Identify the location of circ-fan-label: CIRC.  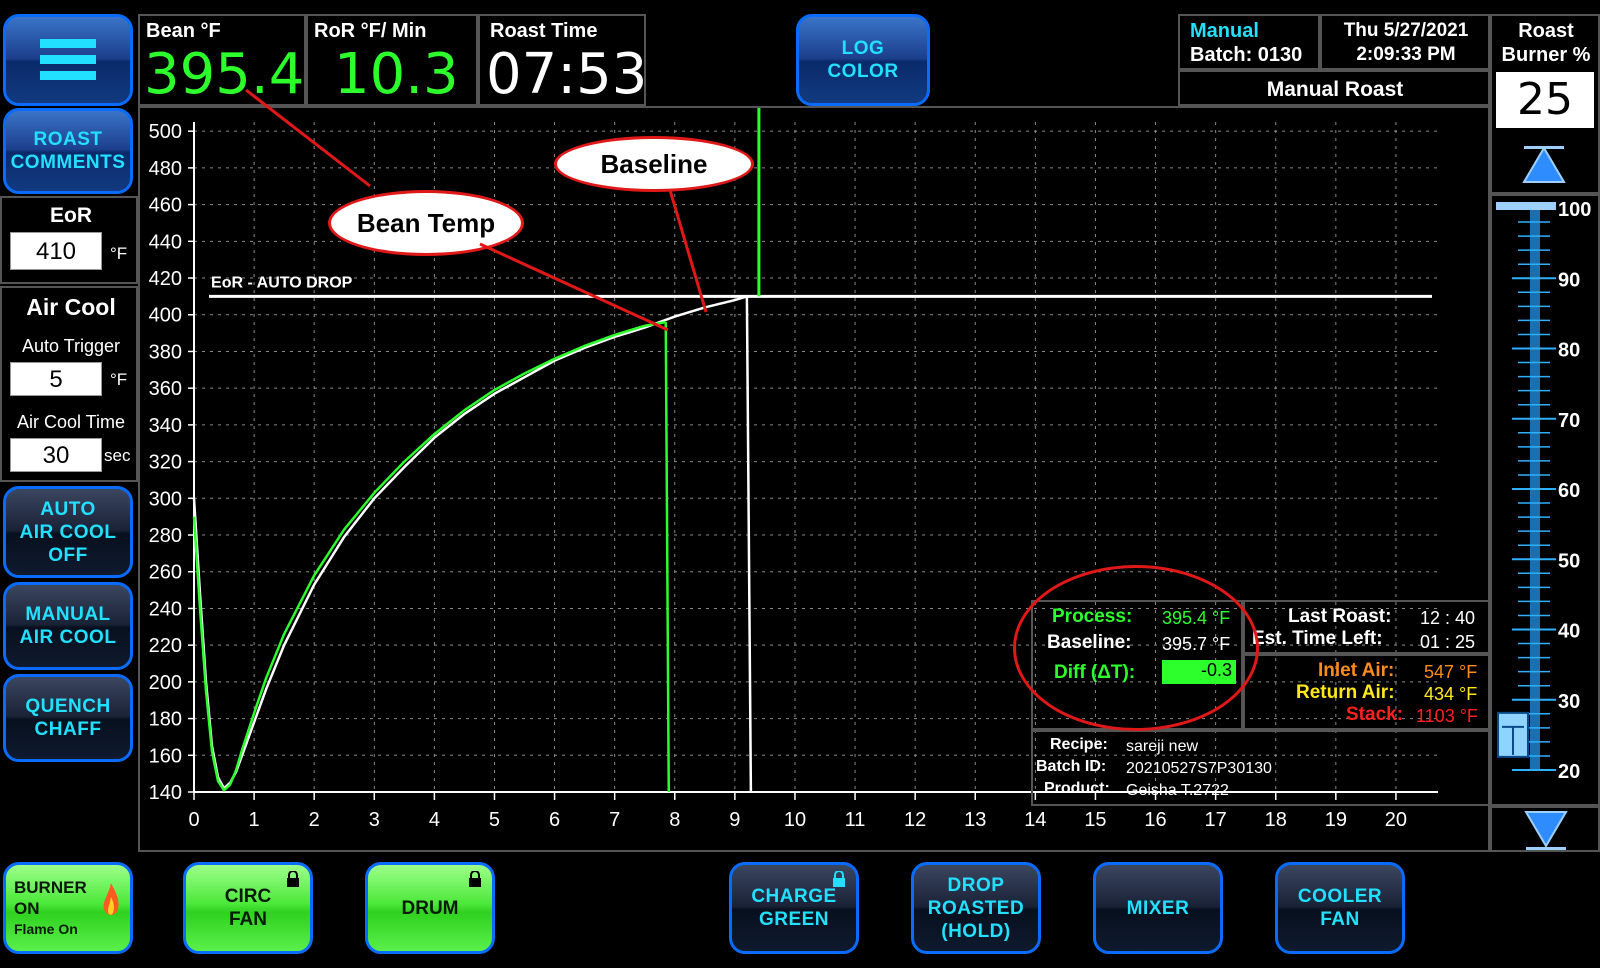
(248, 896).